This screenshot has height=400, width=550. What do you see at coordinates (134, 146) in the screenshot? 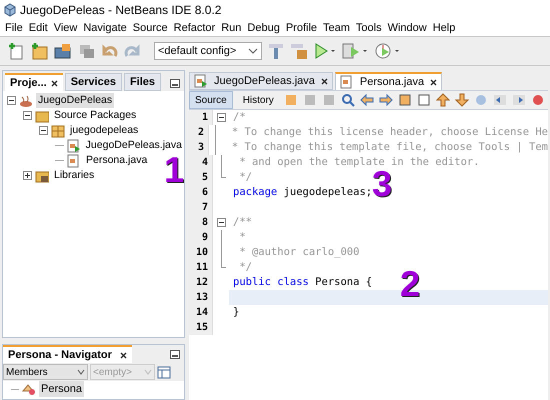
I see `tree-item: JuegoDePeleas.java` at bounding box center [134, 146].